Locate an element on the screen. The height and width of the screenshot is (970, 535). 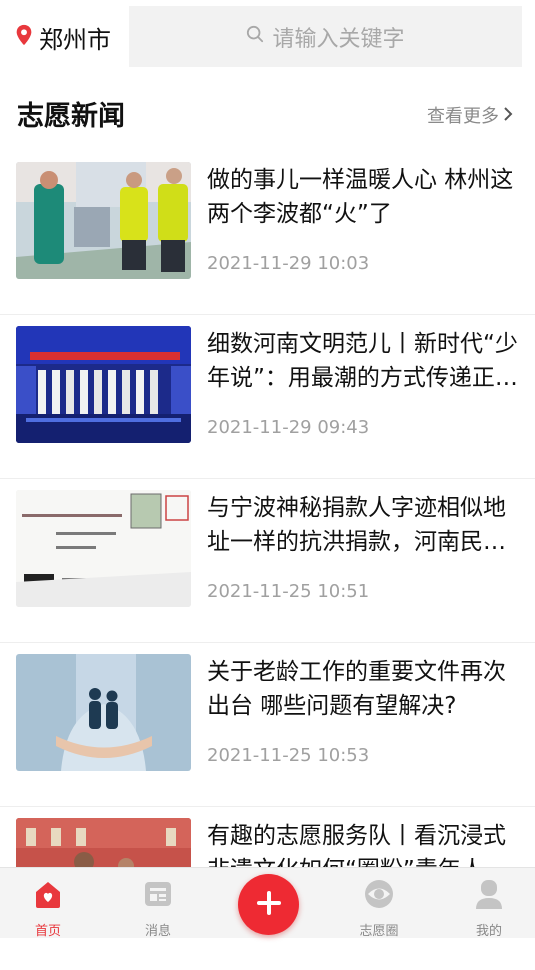
search-placeholder: 请输入关键字 is located at coordinates (338, 39).